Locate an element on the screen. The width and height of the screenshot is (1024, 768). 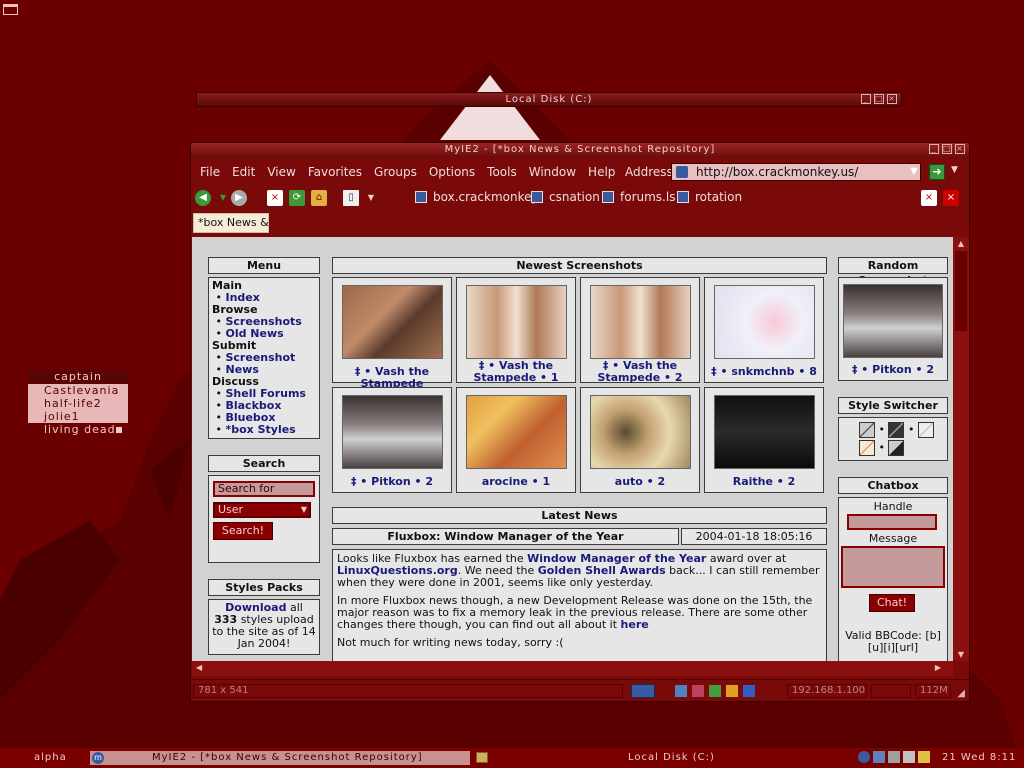
forward-icon: ▶ is located at coordinates (239, 198).